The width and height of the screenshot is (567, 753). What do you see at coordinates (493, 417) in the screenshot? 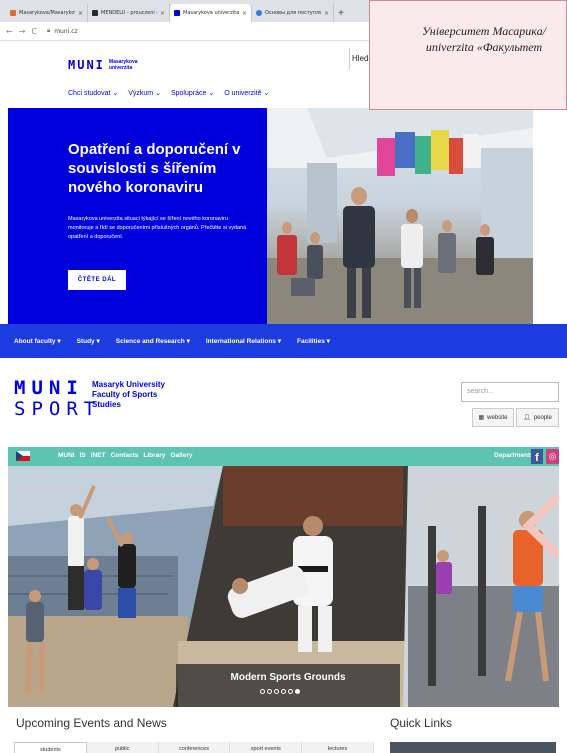
I see `website-button: ▦ website` at bounding box center [493, 417].